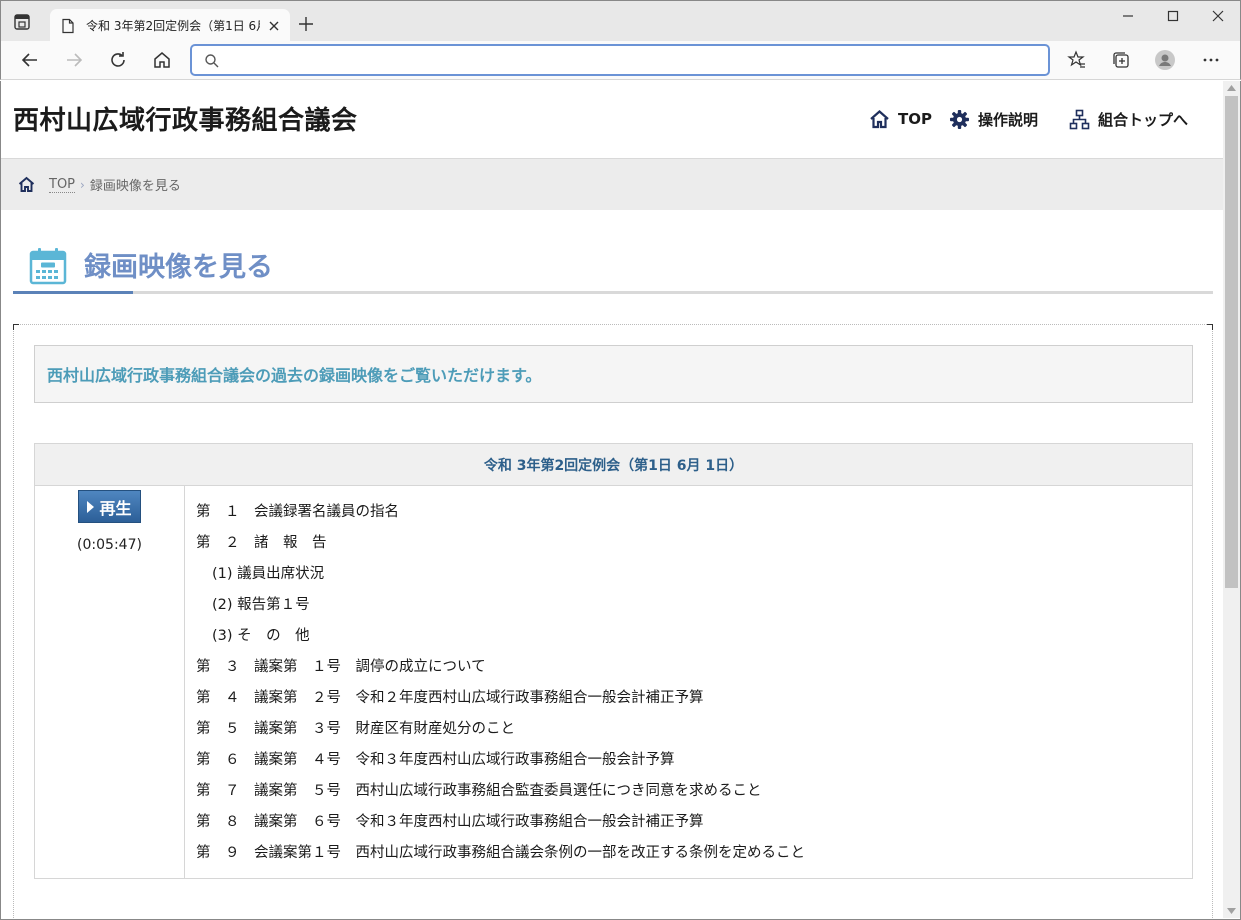 The width and height of the screenshot is (1241, 920). Describe the element at coordinates (261, 605) in the screenshot. I see `agenda-item: (2) 報告第１号` at that location.